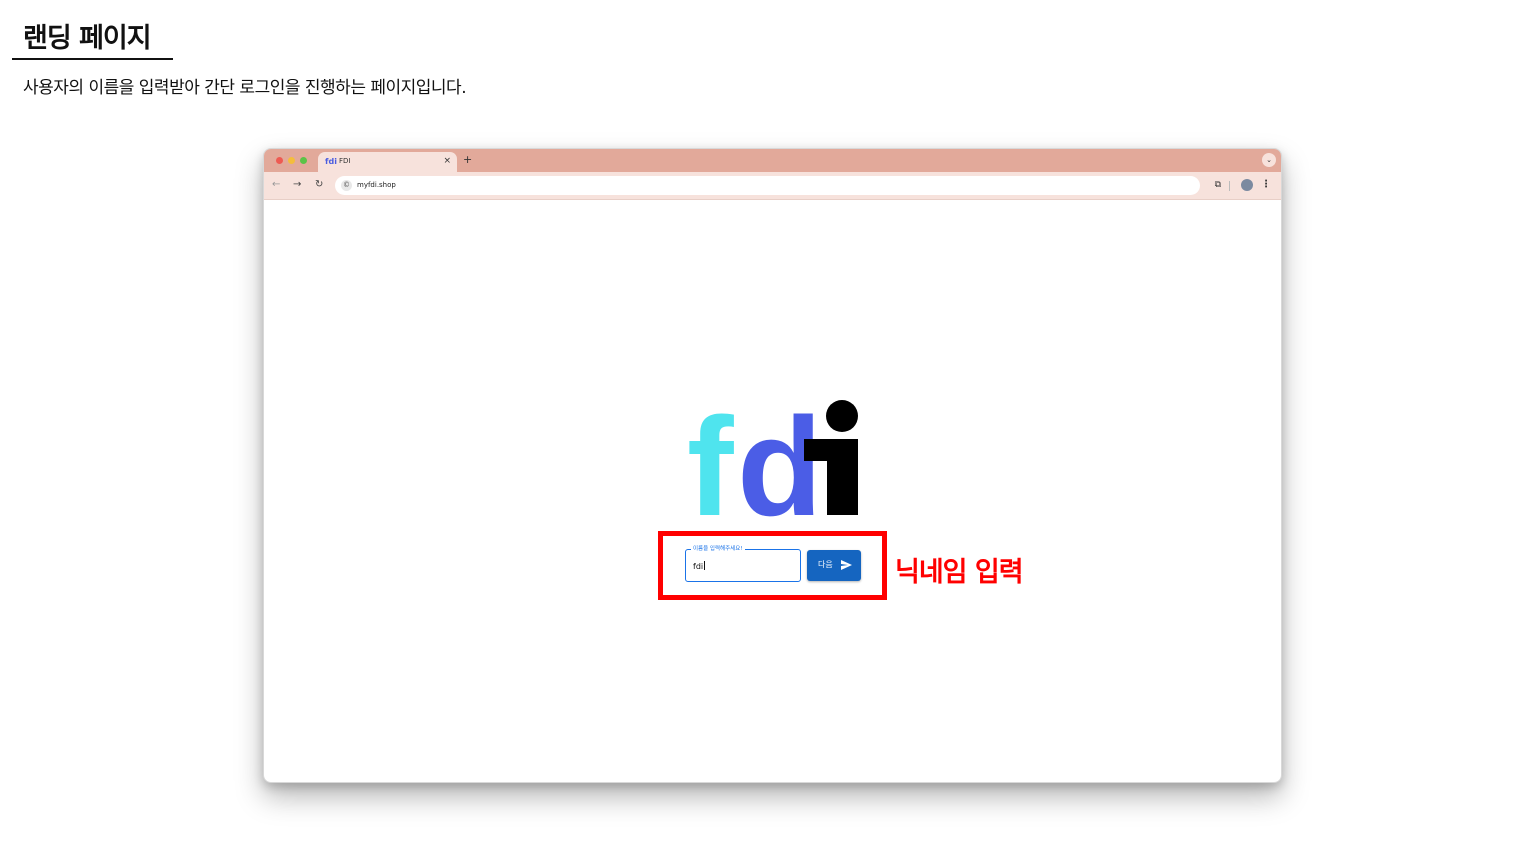 The height and width of the screenshot is (841, 1535). What do you see at coordinates (87, 38) in the screenshot?
I see `page-title: 랜딩 페이지` at bounding box center [87, 38].